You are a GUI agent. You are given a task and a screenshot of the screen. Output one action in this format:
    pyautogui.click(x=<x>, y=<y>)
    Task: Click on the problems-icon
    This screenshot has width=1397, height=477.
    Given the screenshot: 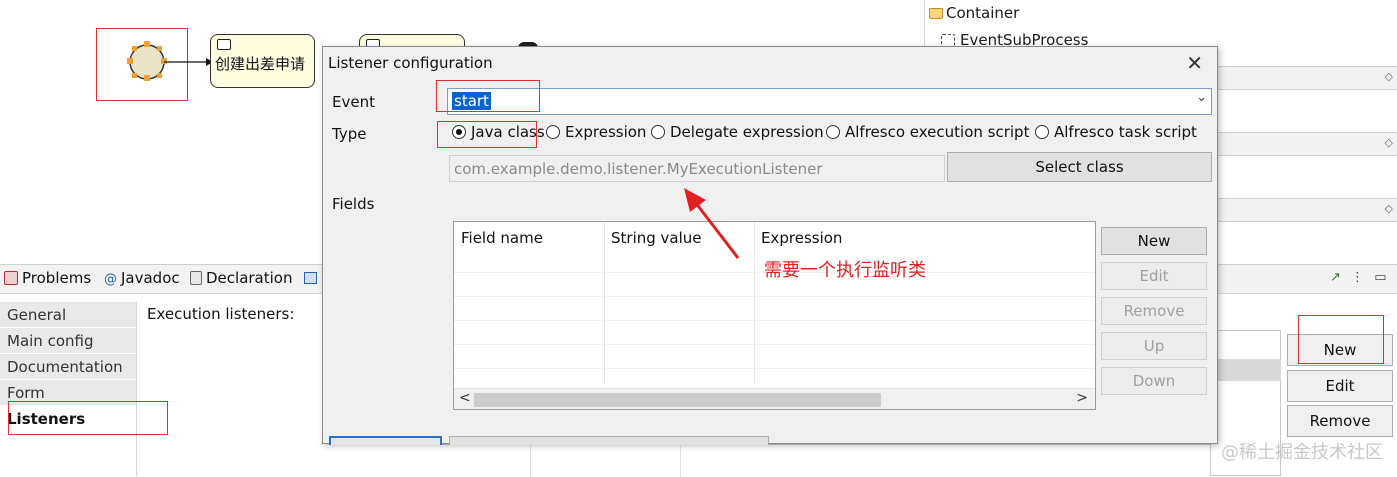 What is the action you would take?
    pyautogui.click(x=11, y=278)
    